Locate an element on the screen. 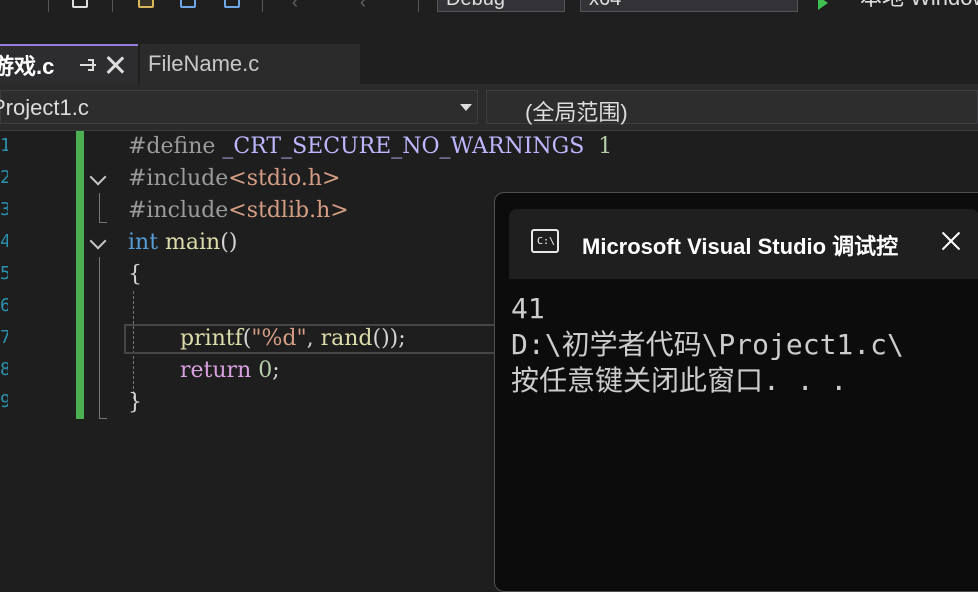  tab-label: 游戏.c is located at coordinates (27, 66).